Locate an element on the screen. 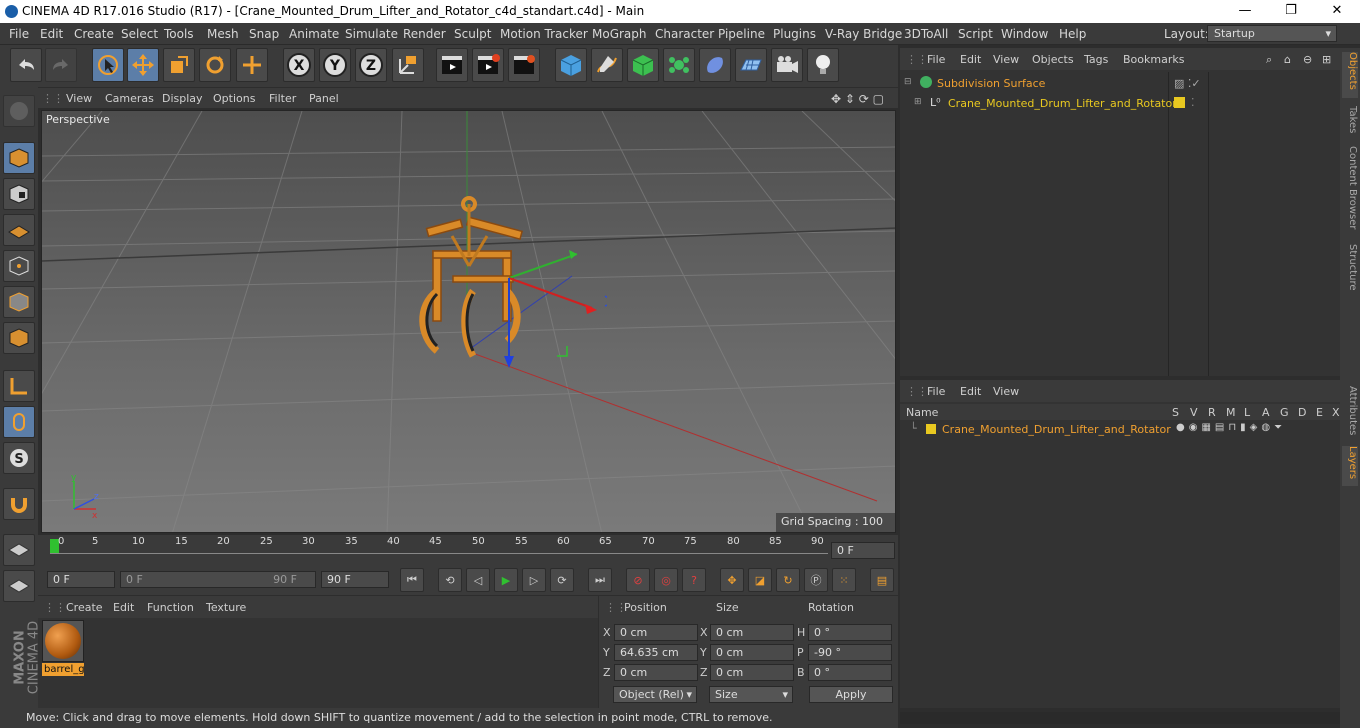 Image resolution: width=1360 pixels, height=728 pixels. col-l: L is located at coordinates (1247, 412).